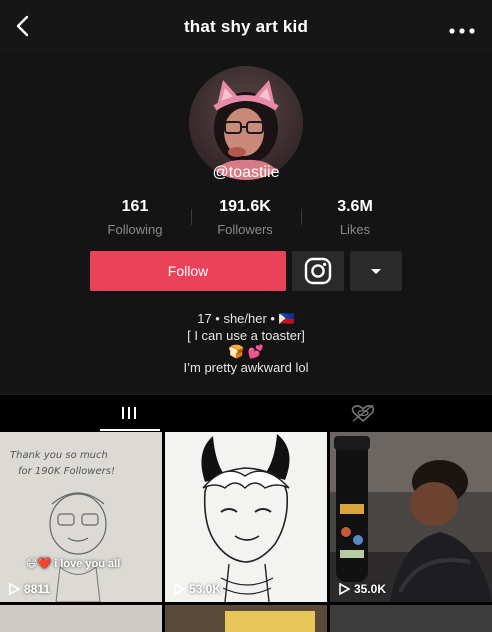 The image size is (492, 632). I want to click on suggestions-dropdown-button, so click(376, 271).